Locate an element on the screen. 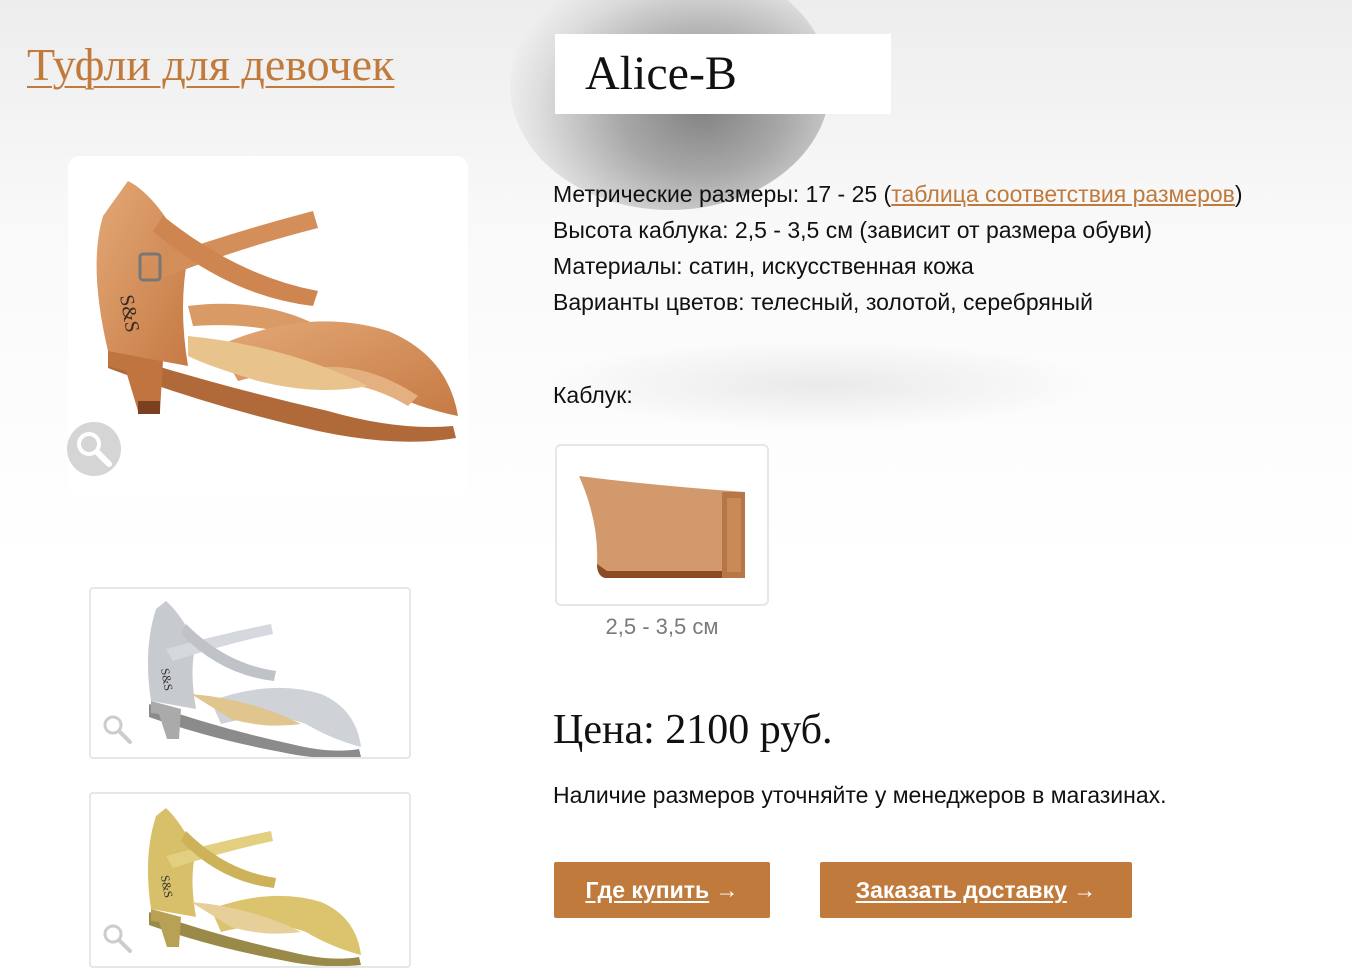 The height and width of the screenshot is (976, 1352). where-to-buy-label: Где купить is located at coordinates (647, 890).